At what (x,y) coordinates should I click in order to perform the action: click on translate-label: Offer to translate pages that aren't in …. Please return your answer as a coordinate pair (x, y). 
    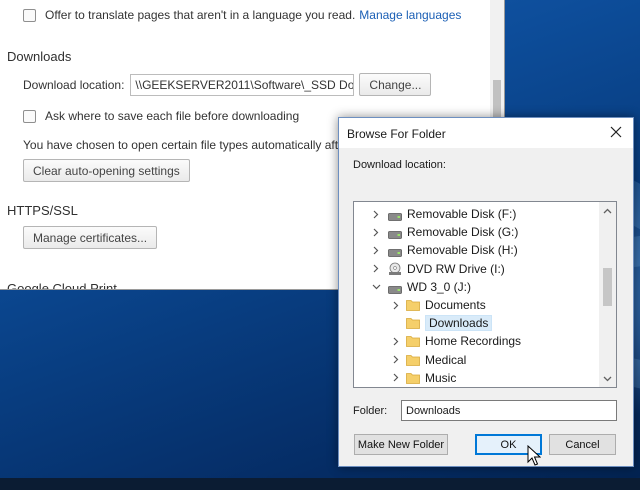
    Looking at the image, I should click on (200, 15).